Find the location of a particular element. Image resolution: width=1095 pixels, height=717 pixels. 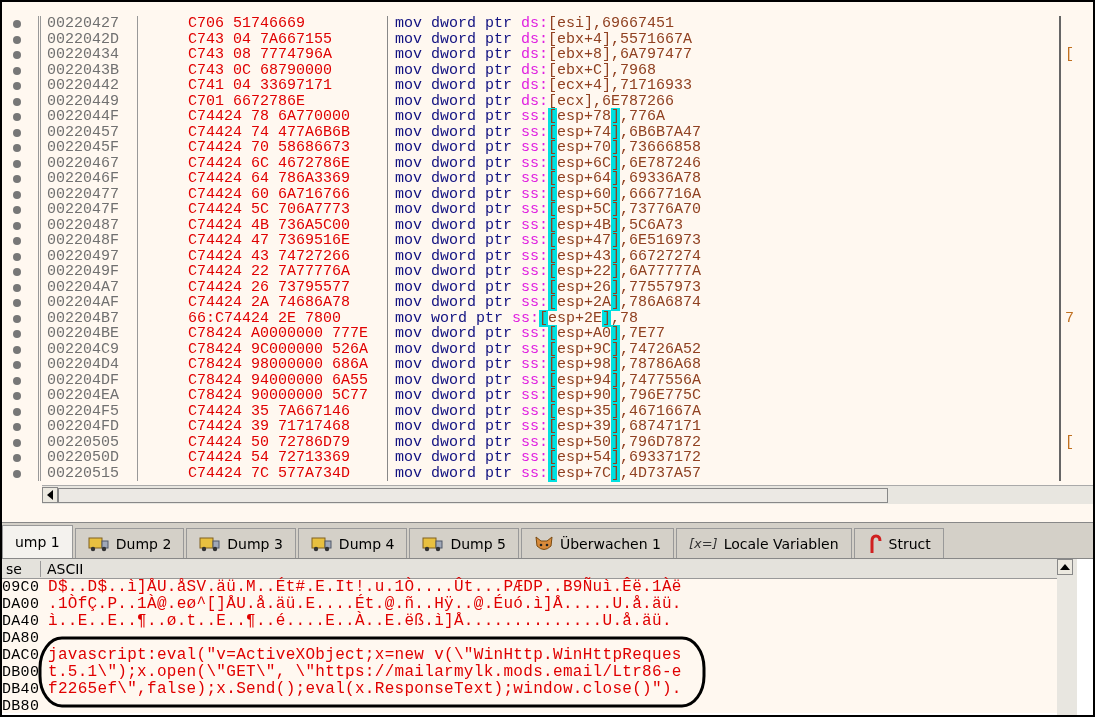

up-arrow-icon is located at coordinates (1065, 567).